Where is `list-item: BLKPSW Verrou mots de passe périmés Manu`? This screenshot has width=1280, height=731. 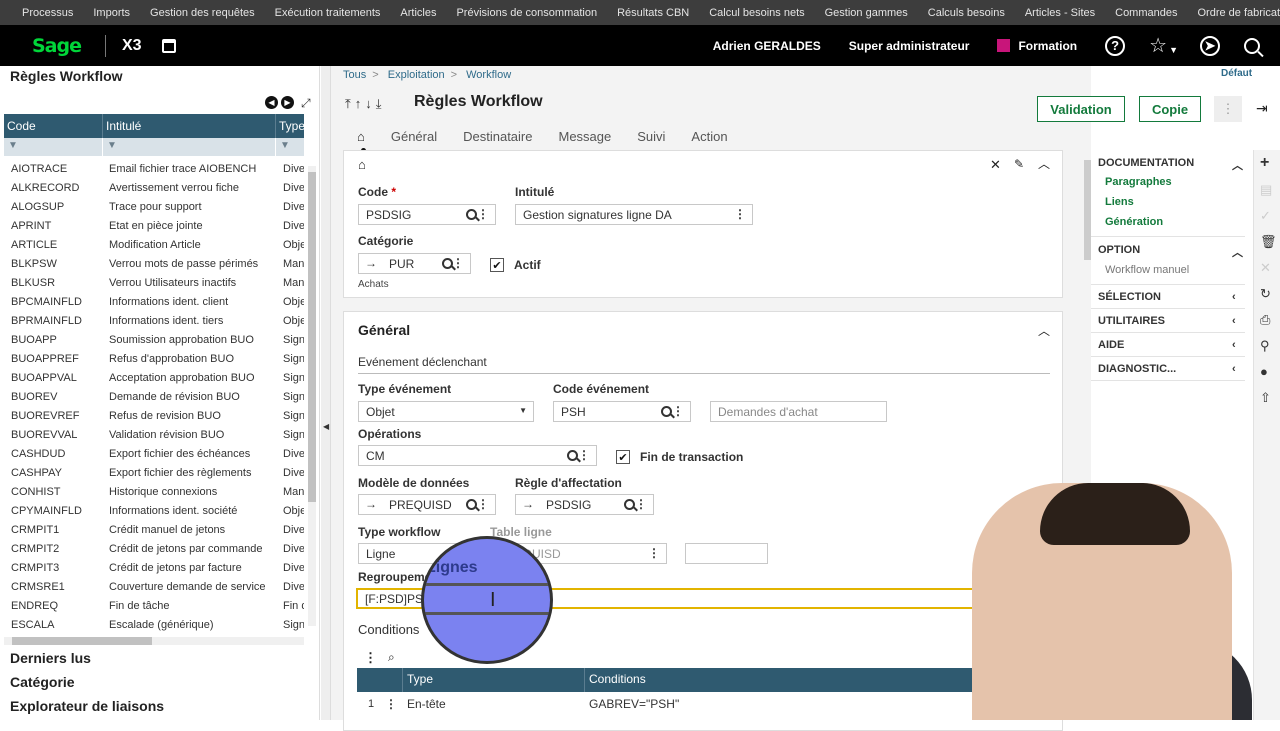 list-item: BLKPSW Verrou mots de passe périmés Manu is located at coordinates (154, 263).